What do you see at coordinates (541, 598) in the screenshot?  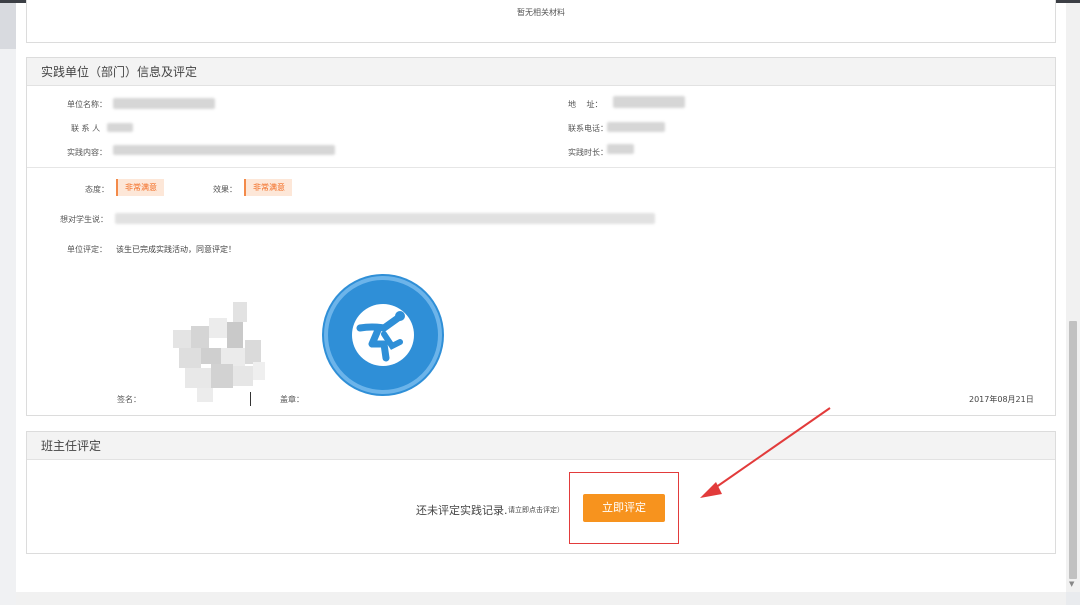 I see `horizontal-scrollbar` at bounding box center [541, 598].